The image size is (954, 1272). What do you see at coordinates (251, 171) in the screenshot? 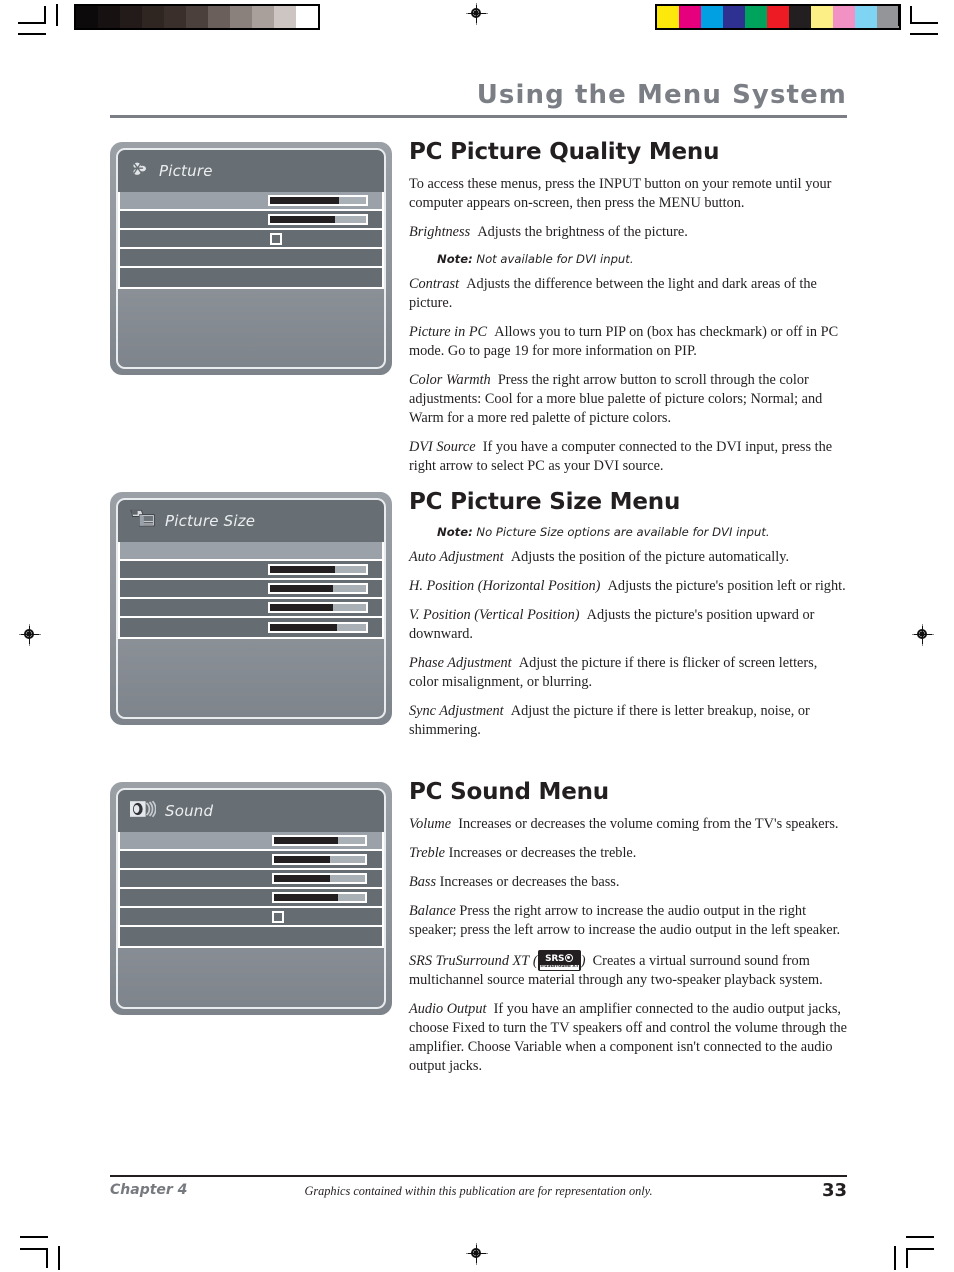
I see `osd-picture-titlebar: Picture` at bounding box center [251, 171].